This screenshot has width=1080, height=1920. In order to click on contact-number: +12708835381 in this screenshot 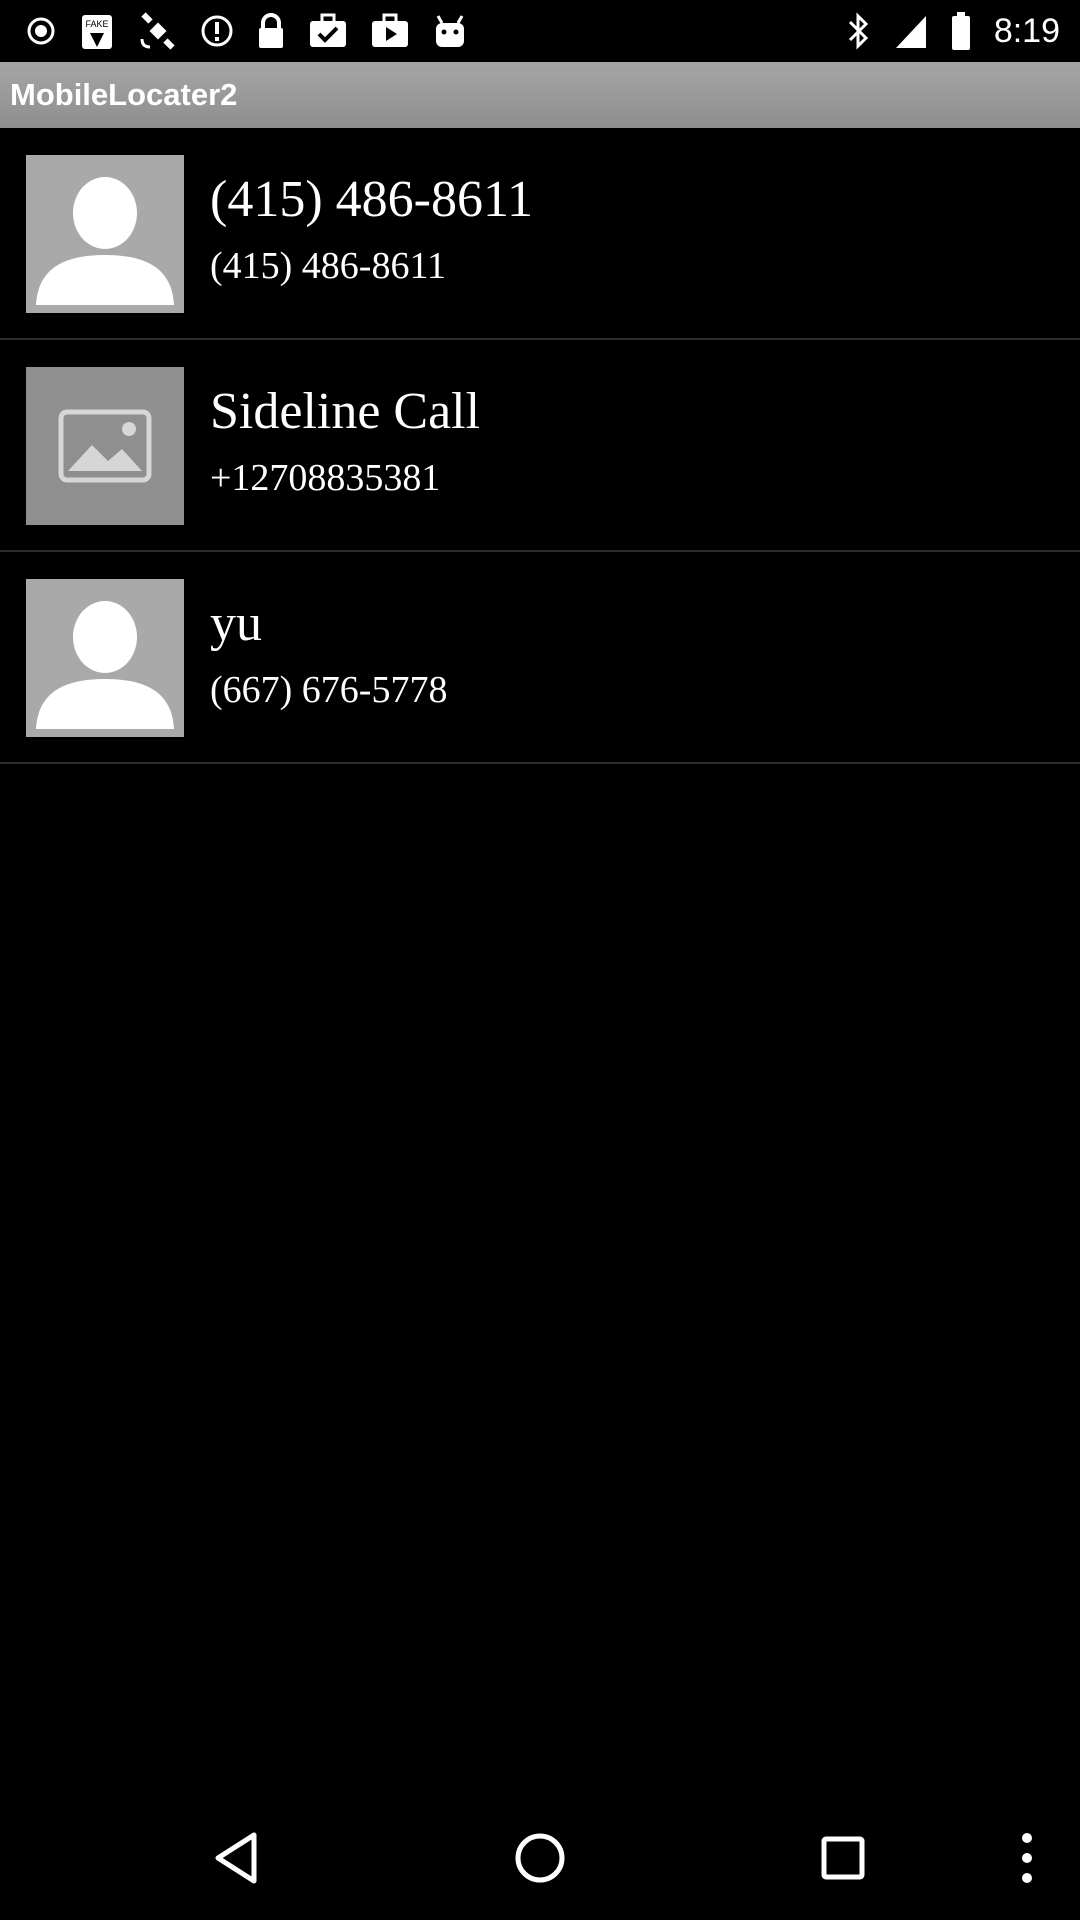, I will do `click(325, 478)`.